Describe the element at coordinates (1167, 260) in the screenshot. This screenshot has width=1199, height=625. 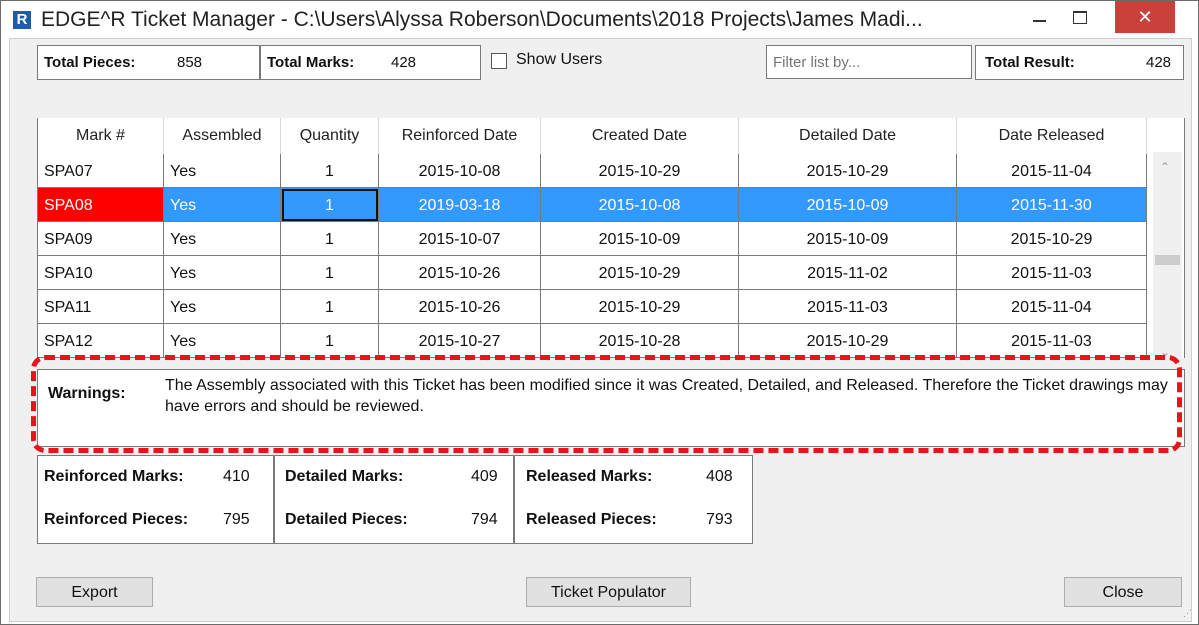
I see `scrollbar-thumb` at that location.